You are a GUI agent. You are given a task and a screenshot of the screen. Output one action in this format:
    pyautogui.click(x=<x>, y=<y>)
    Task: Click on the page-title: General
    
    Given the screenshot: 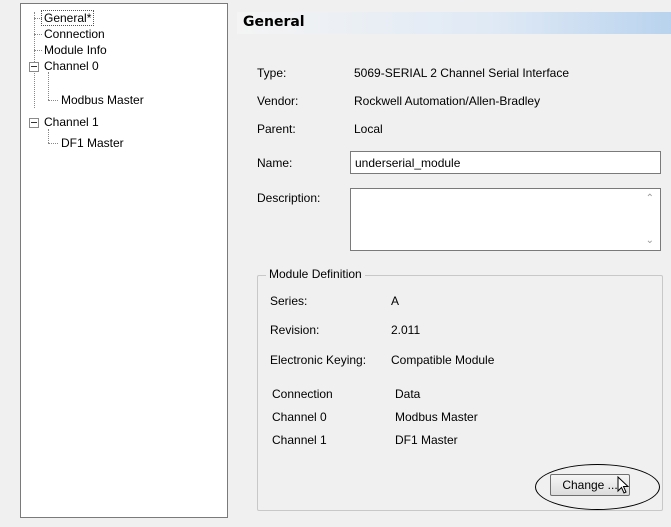 What is the action you would take?
    pyautogui.click(x=274, y=22)
    